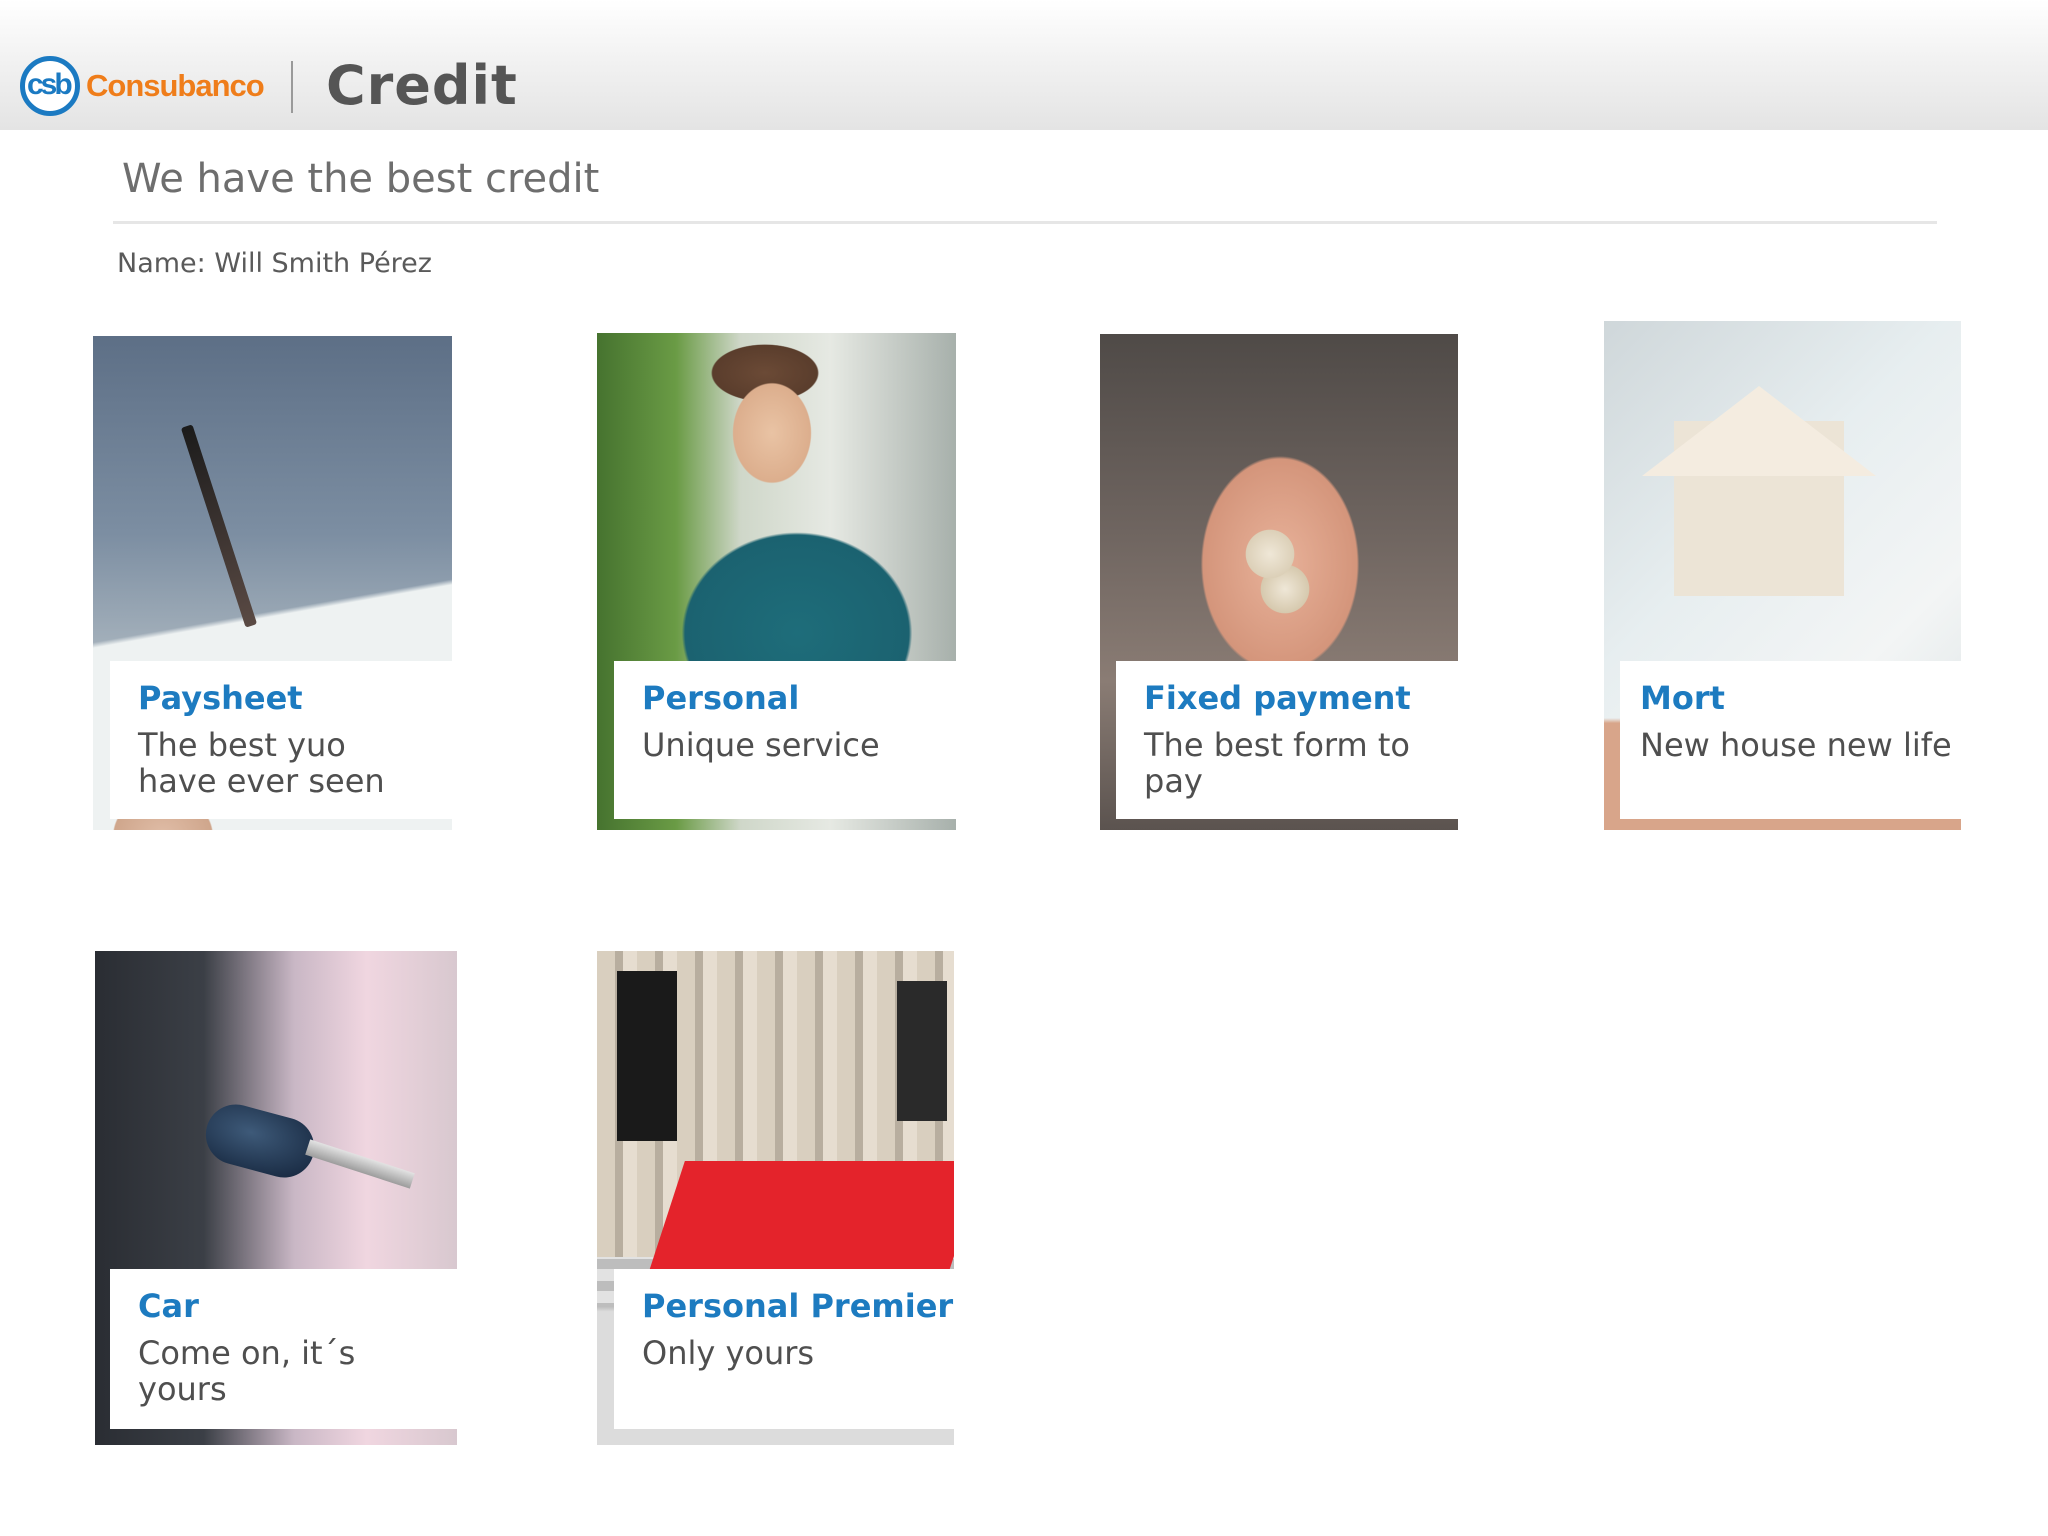 This screenshot has width=2048, height=1536. Describe the element at coordinates (647, 1056) in the screenshot. I see `doorway` at that location.